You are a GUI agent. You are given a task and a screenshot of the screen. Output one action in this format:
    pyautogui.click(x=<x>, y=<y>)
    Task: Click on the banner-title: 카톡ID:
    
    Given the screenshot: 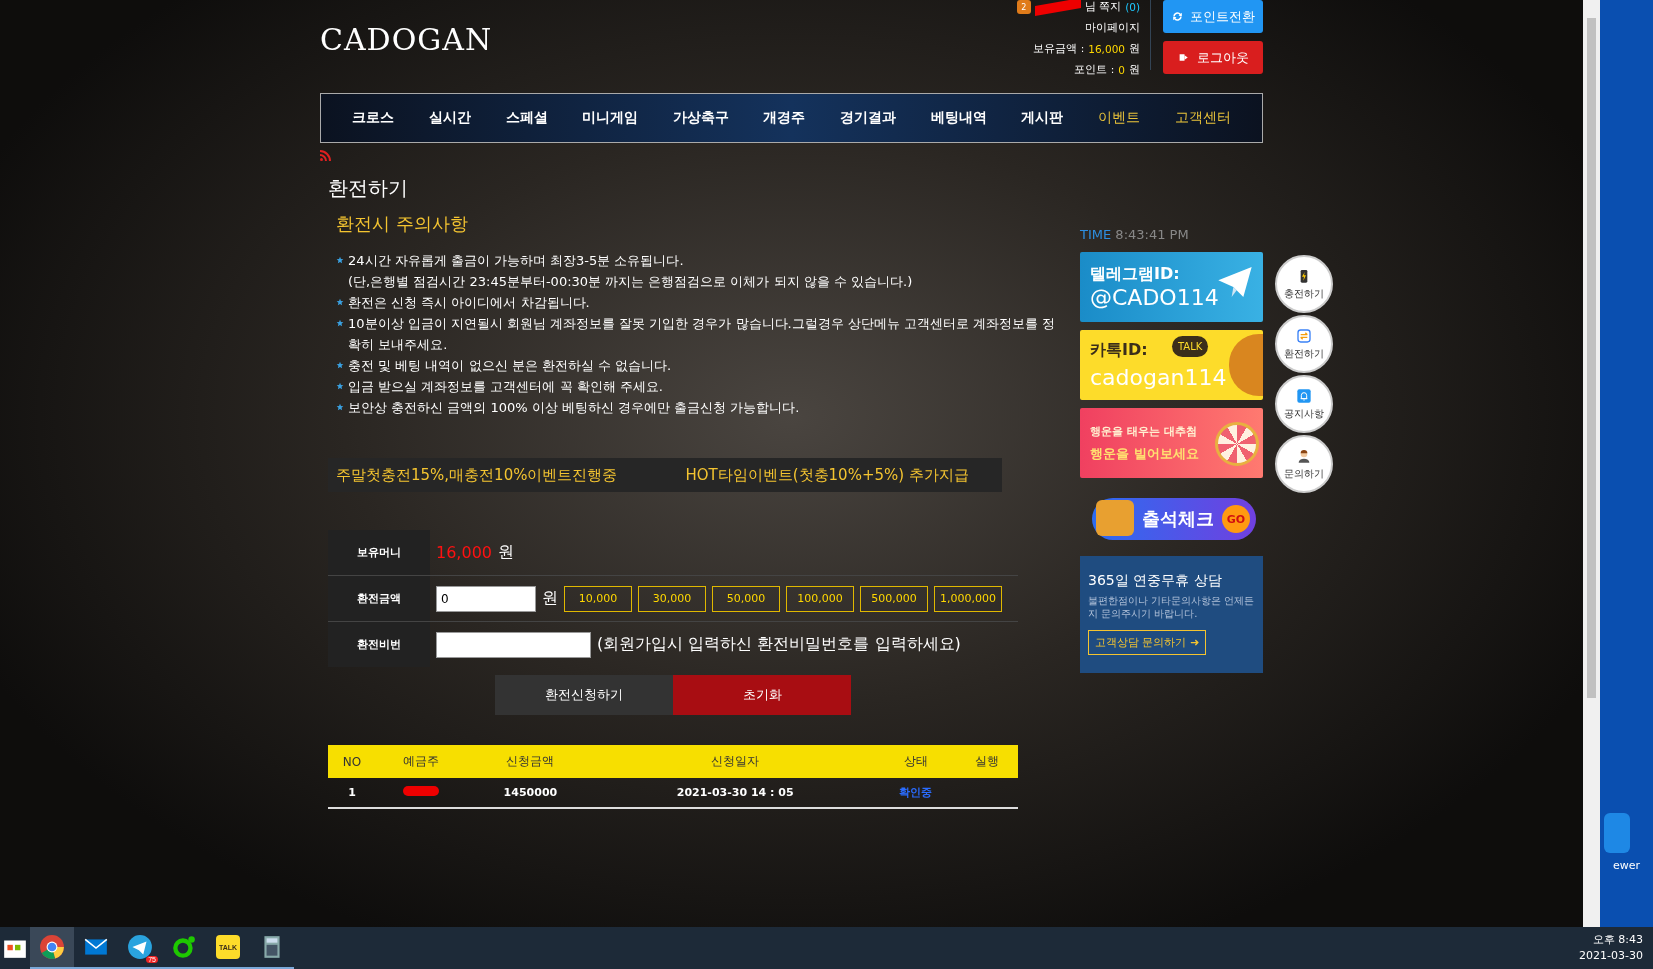 What is the action you would take?
    pyautogui.click(x=1119, y=350)
    